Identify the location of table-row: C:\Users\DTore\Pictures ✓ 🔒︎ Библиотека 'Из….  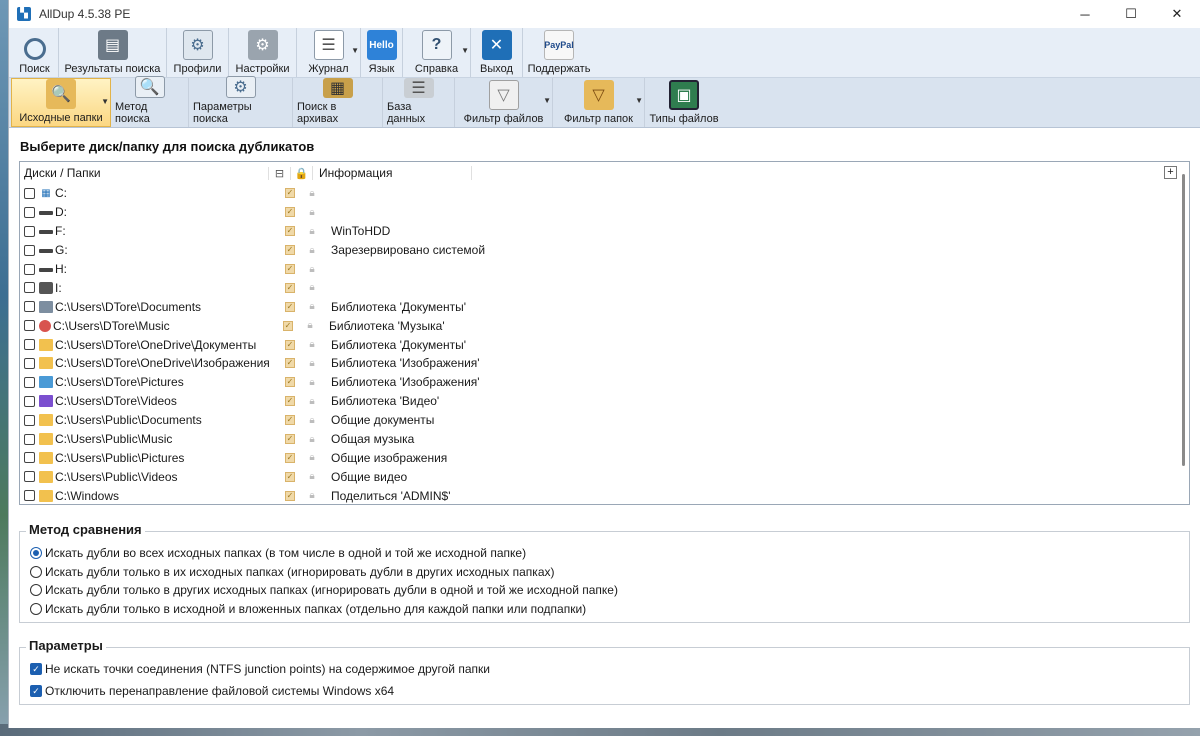
(604, 382).